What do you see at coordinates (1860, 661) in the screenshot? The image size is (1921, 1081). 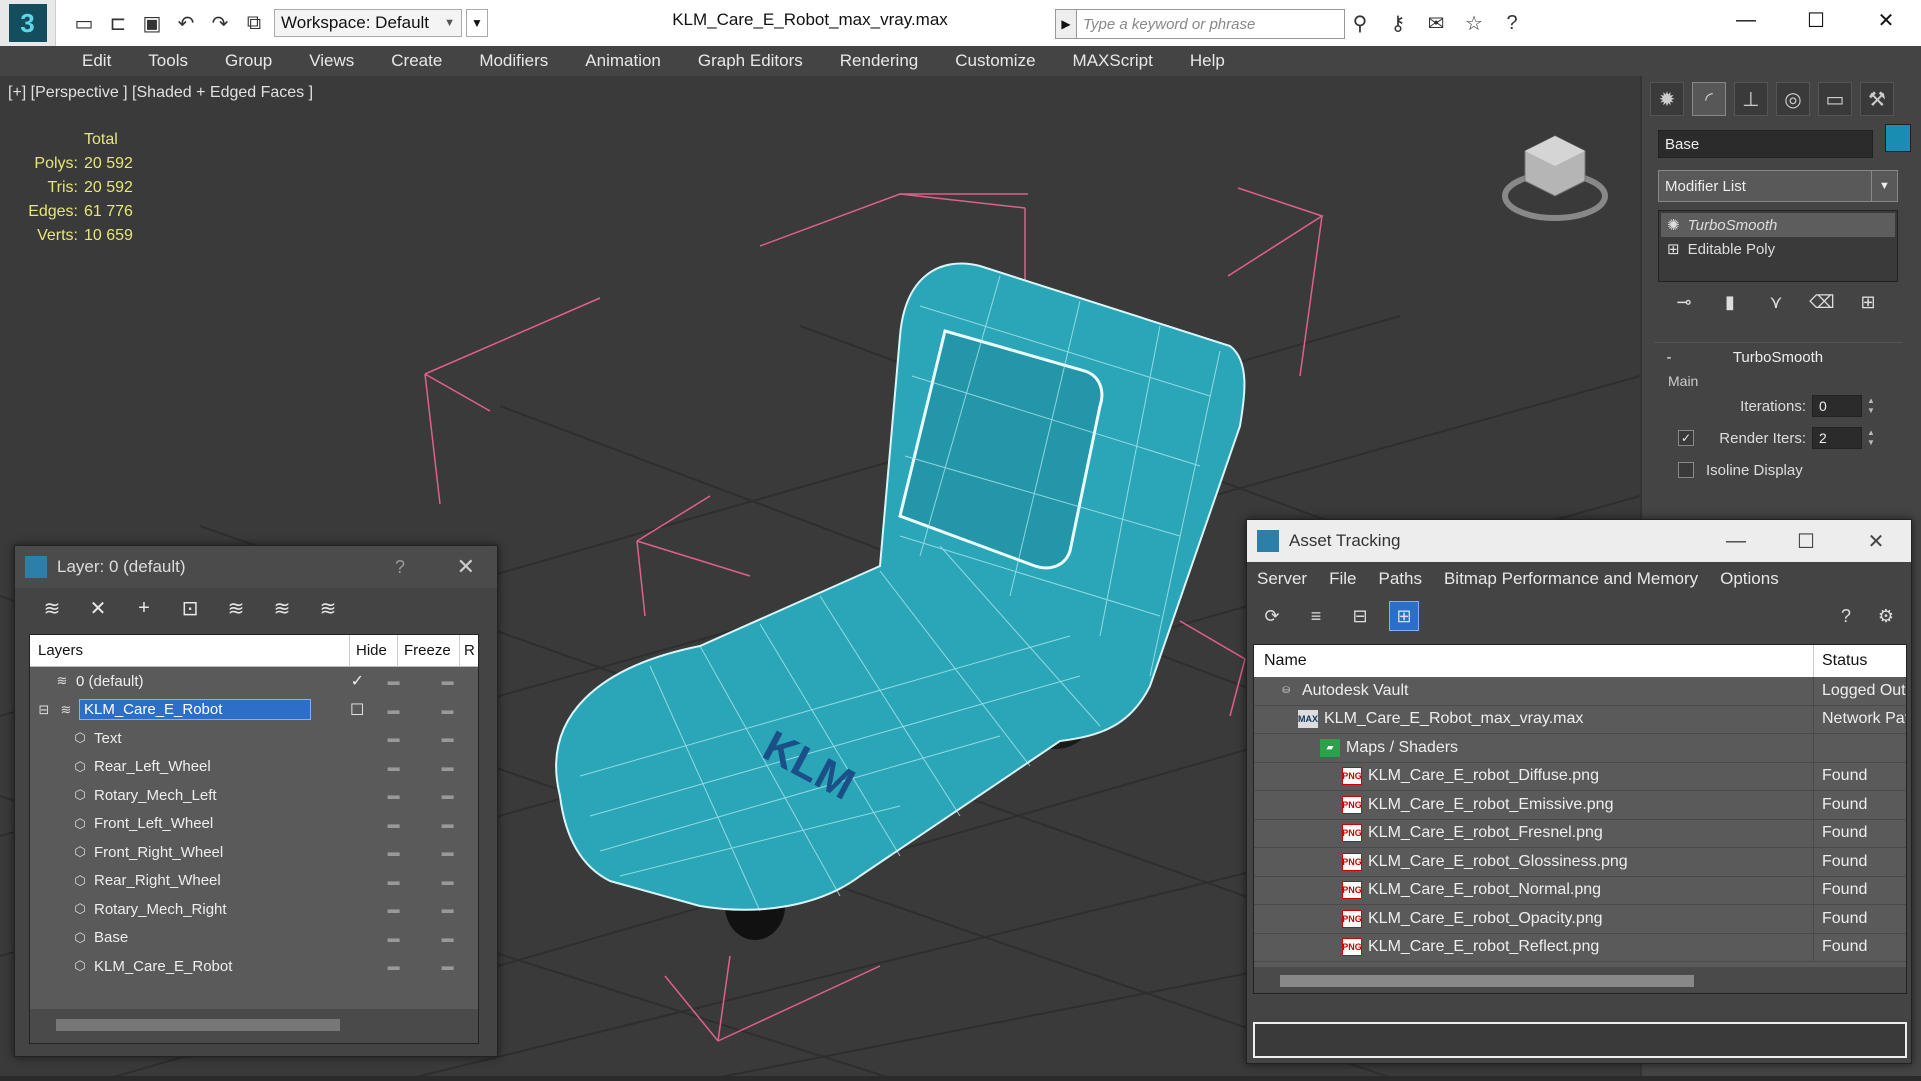 I see `col-status: Status` at bounding box center [1860, 661].